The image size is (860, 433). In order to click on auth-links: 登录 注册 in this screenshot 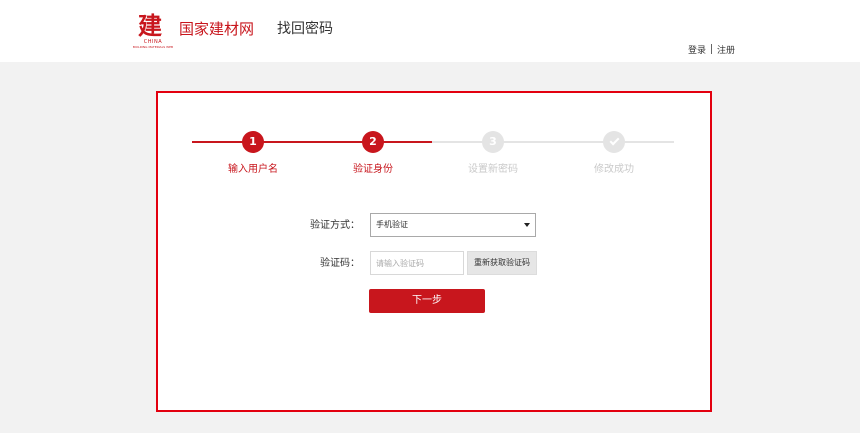, I will do `click(711, 50)`.